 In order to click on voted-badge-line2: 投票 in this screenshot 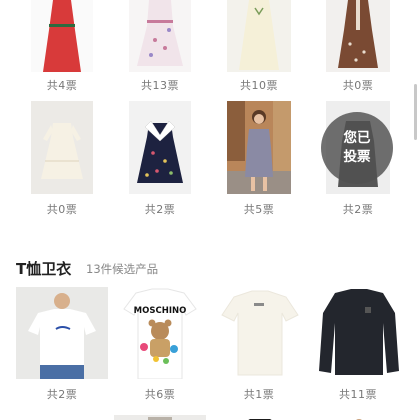, I will do `click(357, 157)`.